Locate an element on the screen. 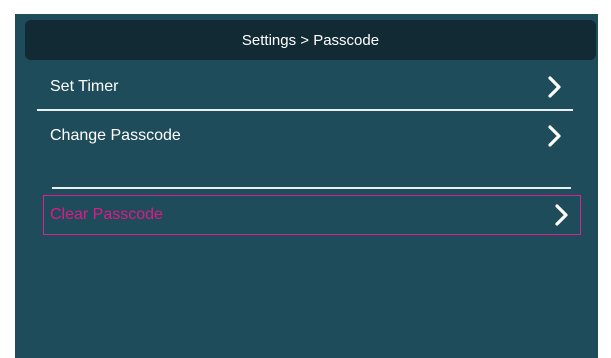  page-title: Settings > Passcode is located at coordinates (310, 40).